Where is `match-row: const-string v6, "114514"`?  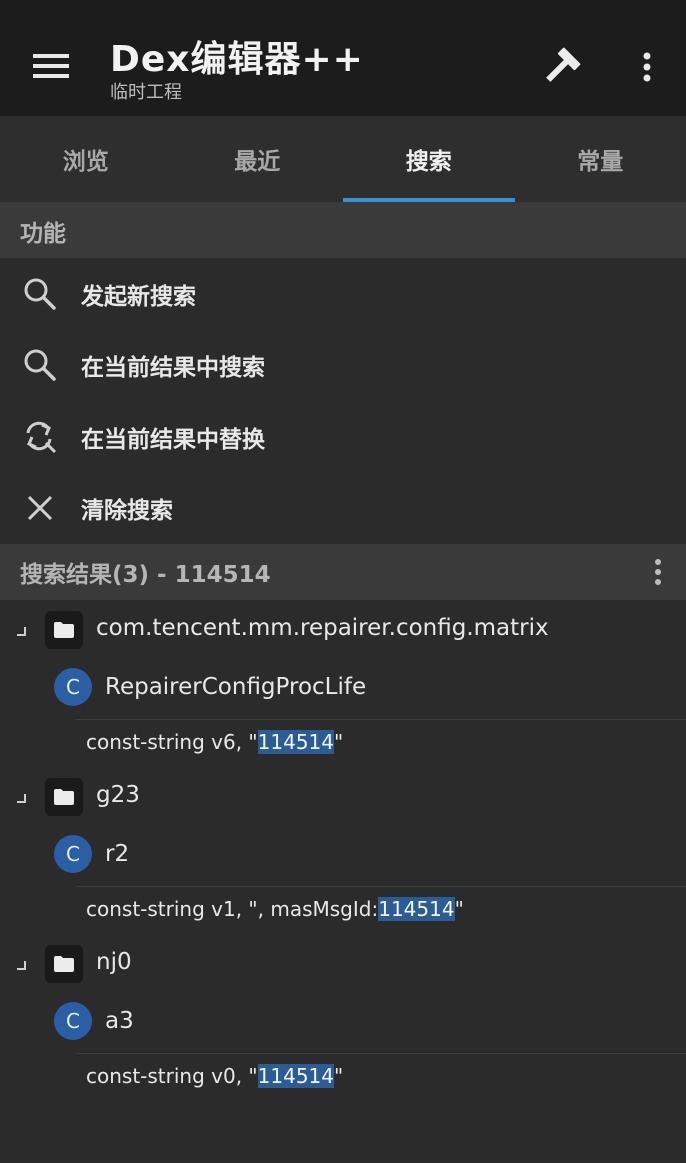 match-row: const-string v6, "114514" is located at coordinates (343, 743).